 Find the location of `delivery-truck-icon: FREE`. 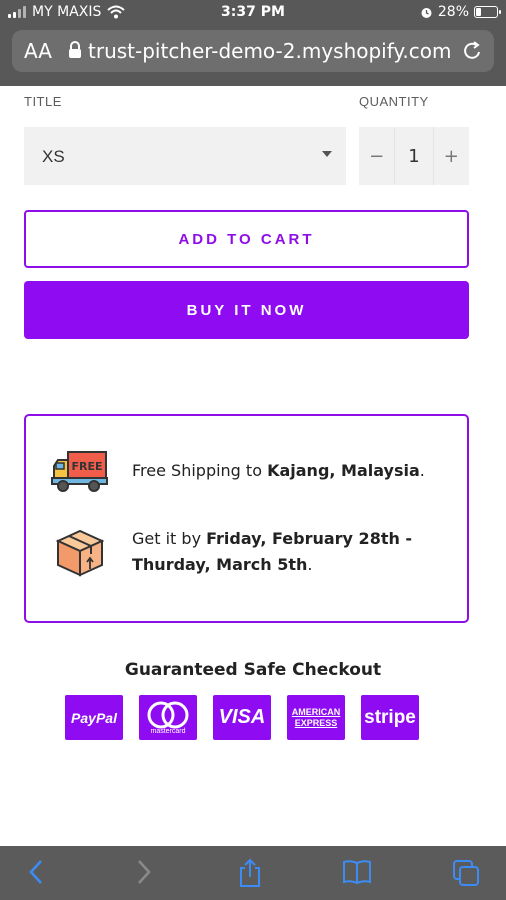

delivery-truck-icon: FREE is located at coordinates (79, 471).